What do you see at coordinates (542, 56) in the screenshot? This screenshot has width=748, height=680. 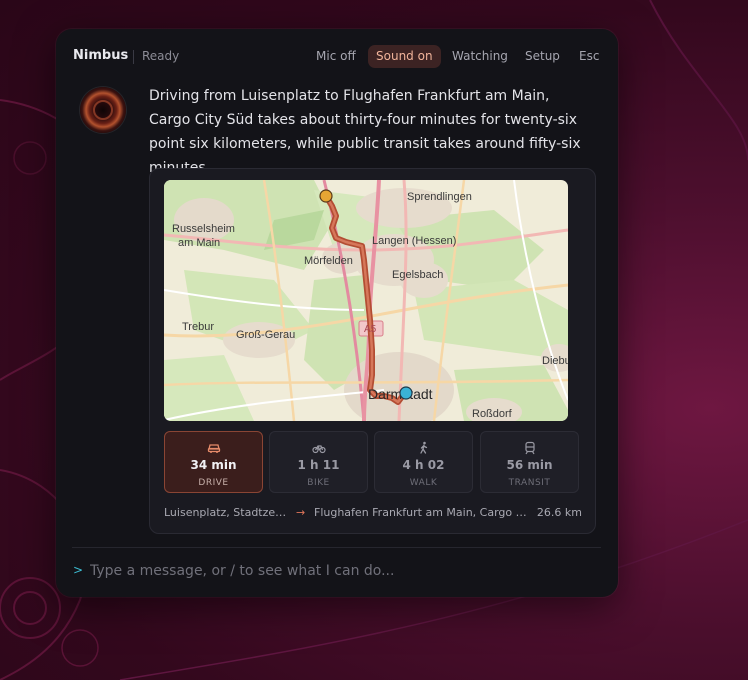 I see `setup-button: Setup` at bounding box center [542, 56].